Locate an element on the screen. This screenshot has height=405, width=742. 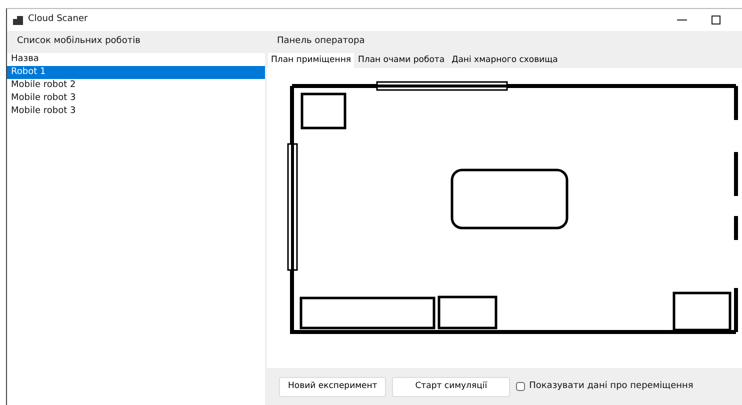
checkbox-label: Показувати дані про переміщення is located at coordinates (611, 386).